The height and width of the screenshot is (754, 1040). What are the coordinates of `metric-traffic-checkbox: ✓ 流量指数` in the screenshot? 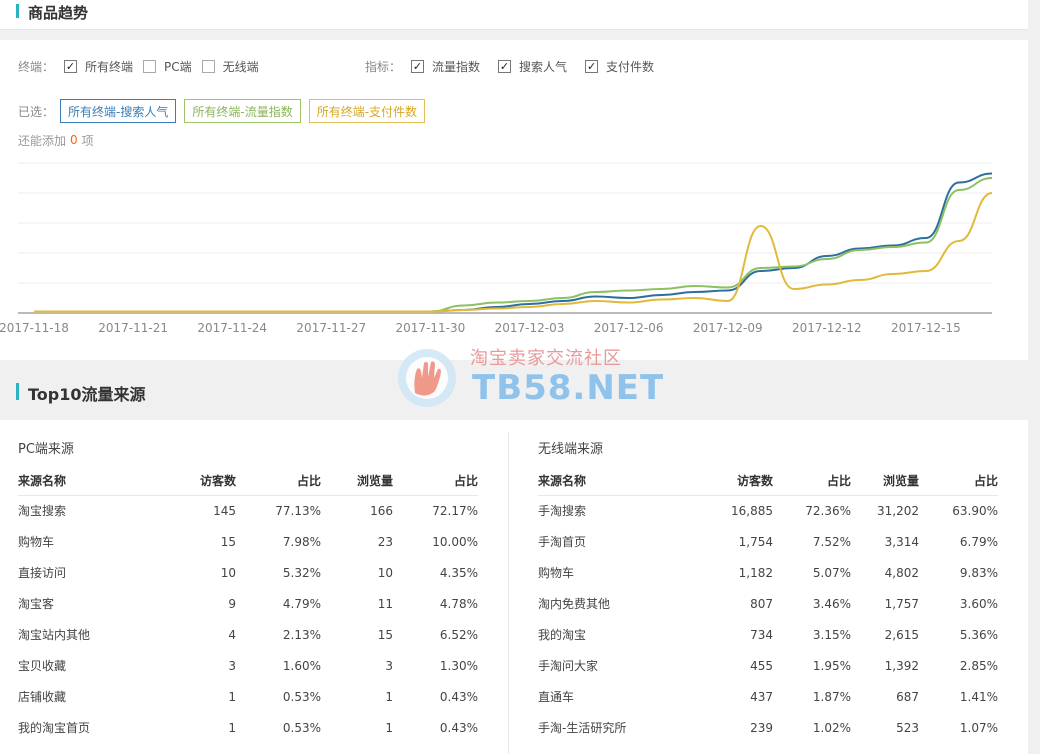 It's located at (445, 66).